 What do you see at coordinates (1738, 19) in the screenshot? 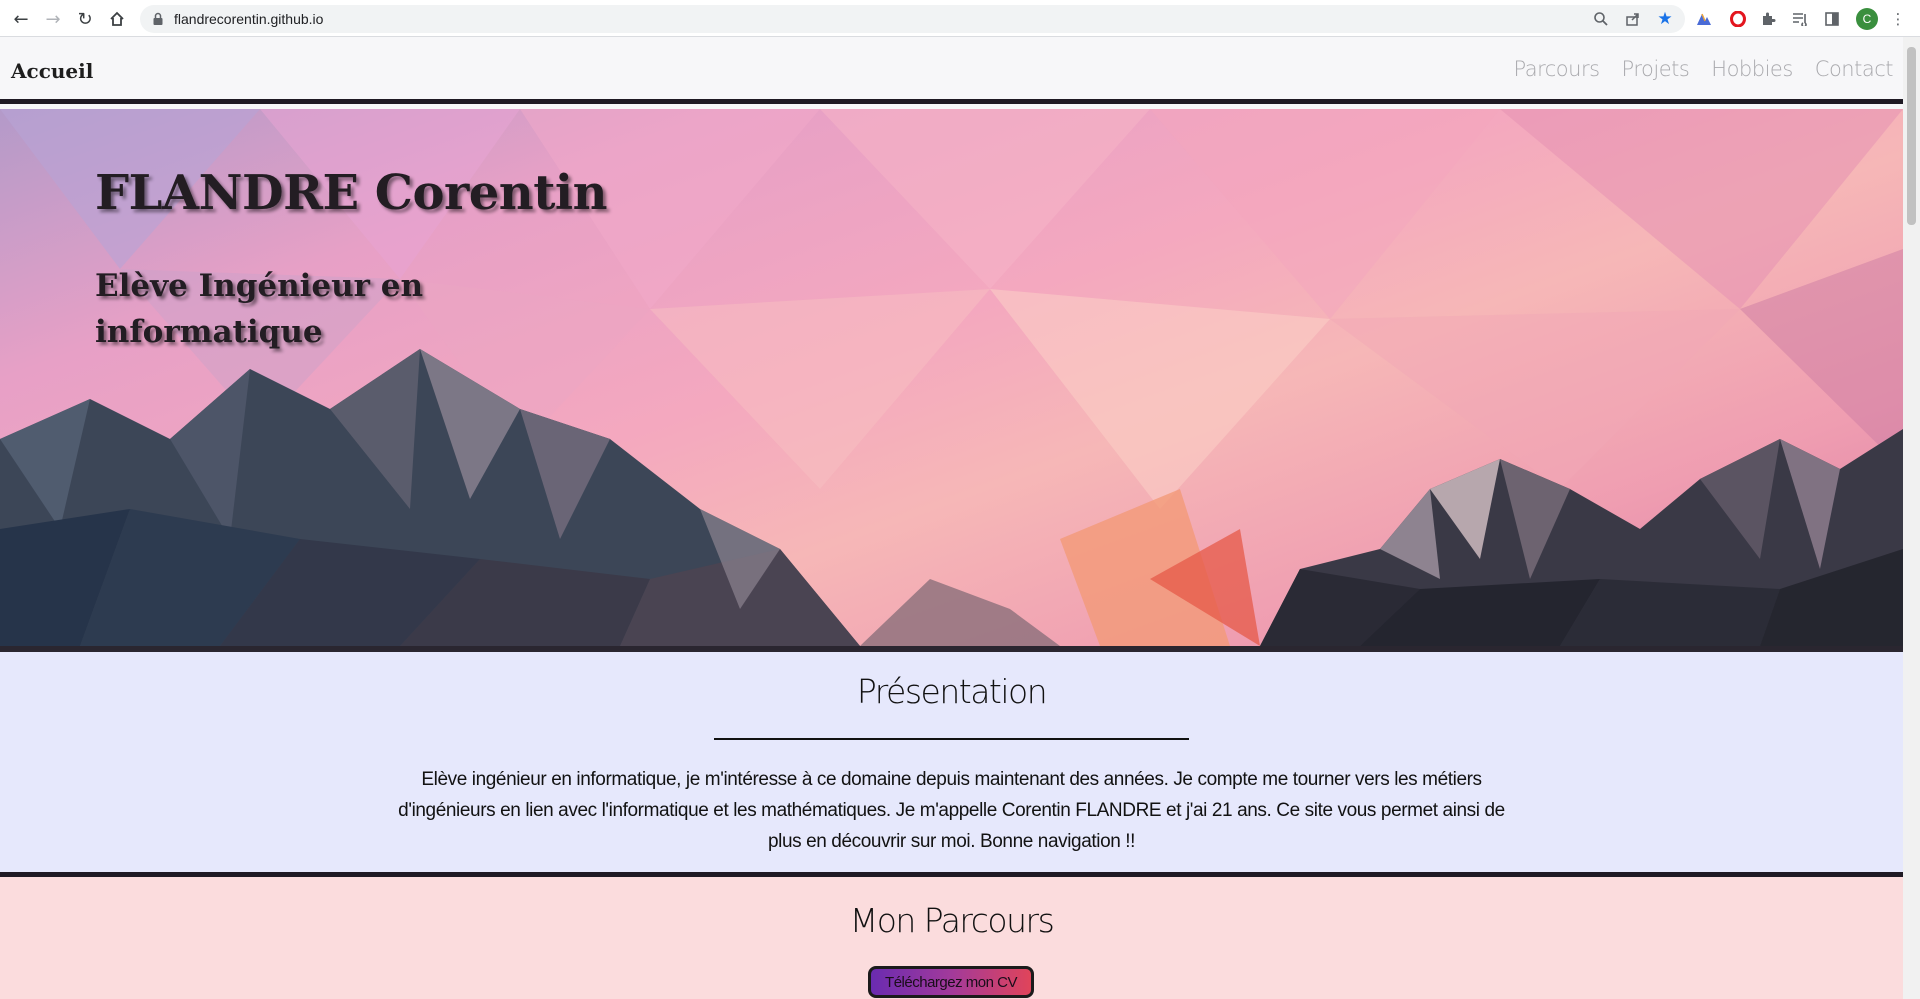
I see `opera-icon` at bounding box center [1738, 19].